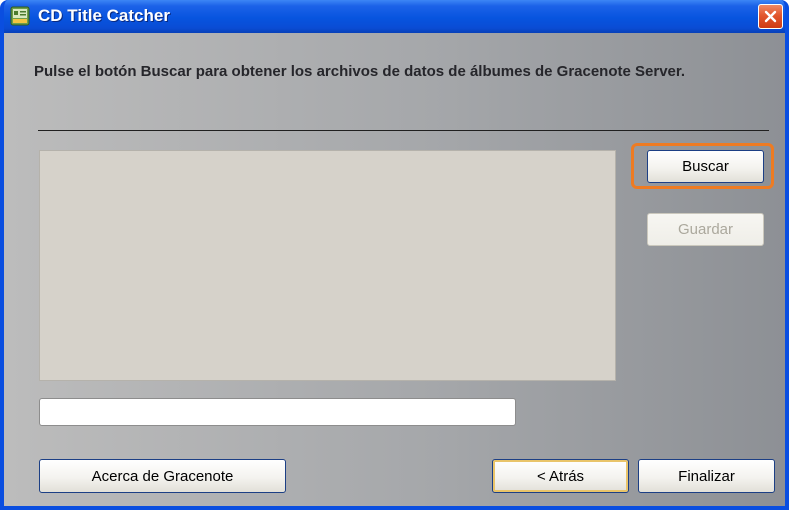  I want to click on back-button: < Atrás, so click(560, 476).